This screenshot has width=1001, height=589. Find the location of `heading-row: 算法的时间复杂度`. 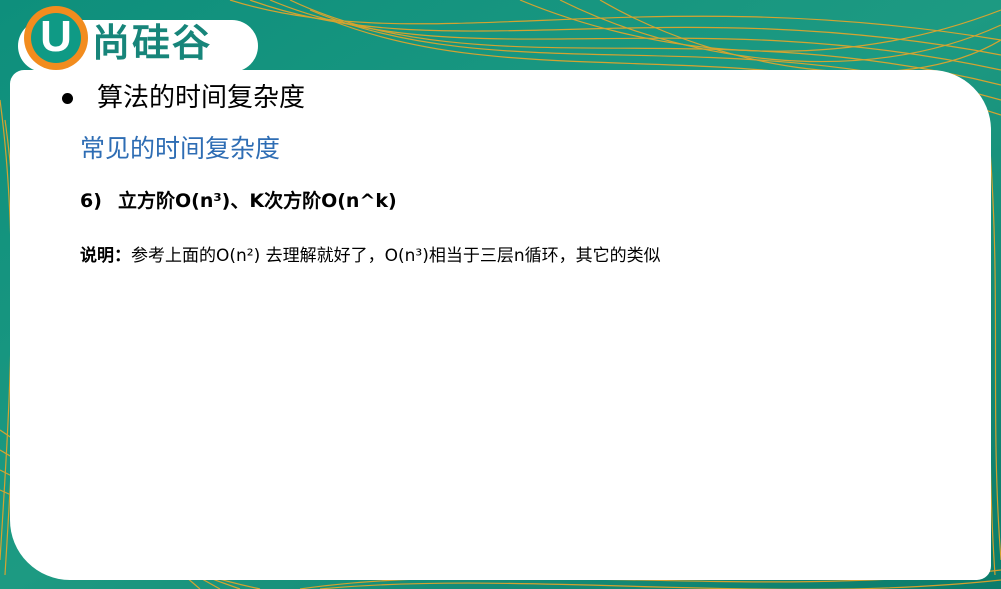

heading-row: 算法的时间复杂度 is located at coordinates (183, 98).